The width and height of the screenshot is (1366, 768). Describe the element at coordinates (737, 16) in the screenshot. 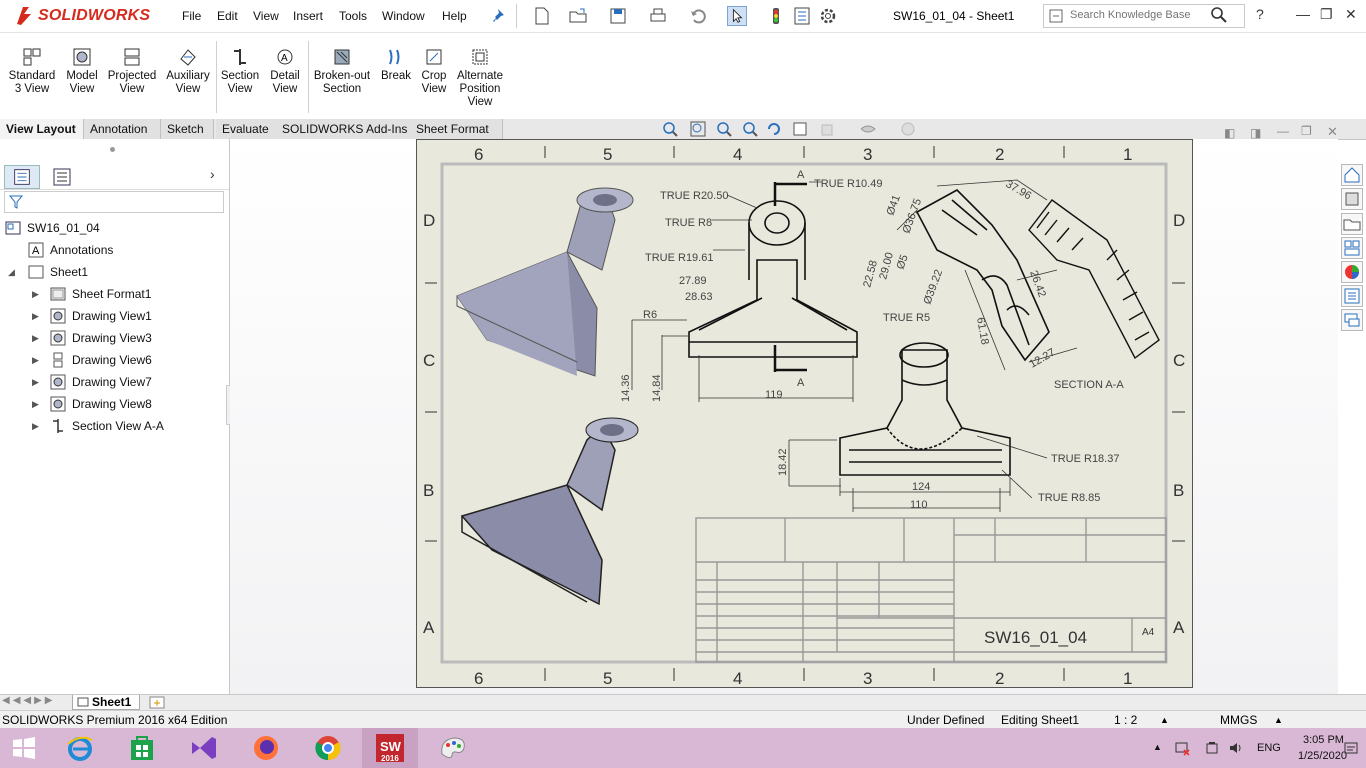

I see `select-arrow-icon` at that location.